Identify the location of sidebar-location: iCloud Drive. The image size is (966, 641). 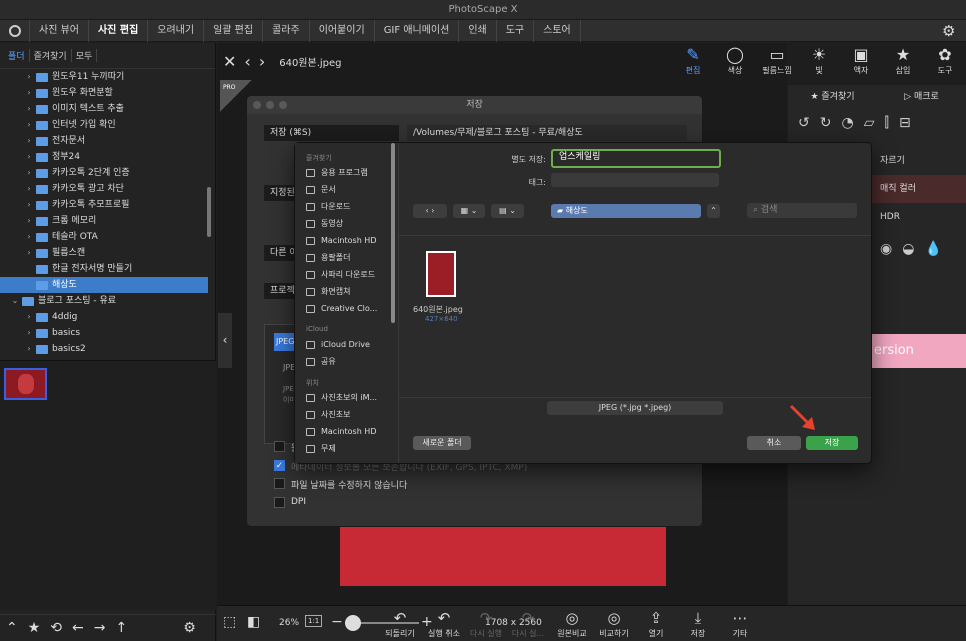
(346, 344).